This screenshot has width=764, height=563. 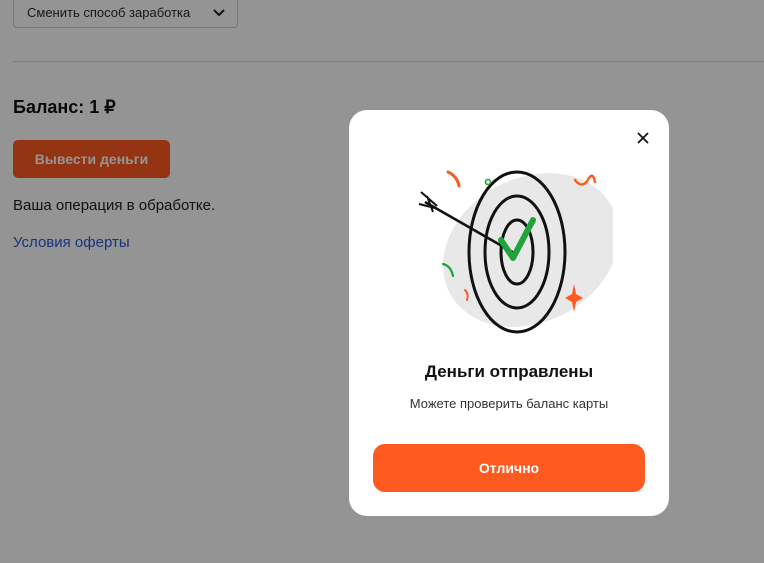 What do you see at coordinates (643, 138) in the screenshot?
I see `close-icon` at bounding box center [643, 138].